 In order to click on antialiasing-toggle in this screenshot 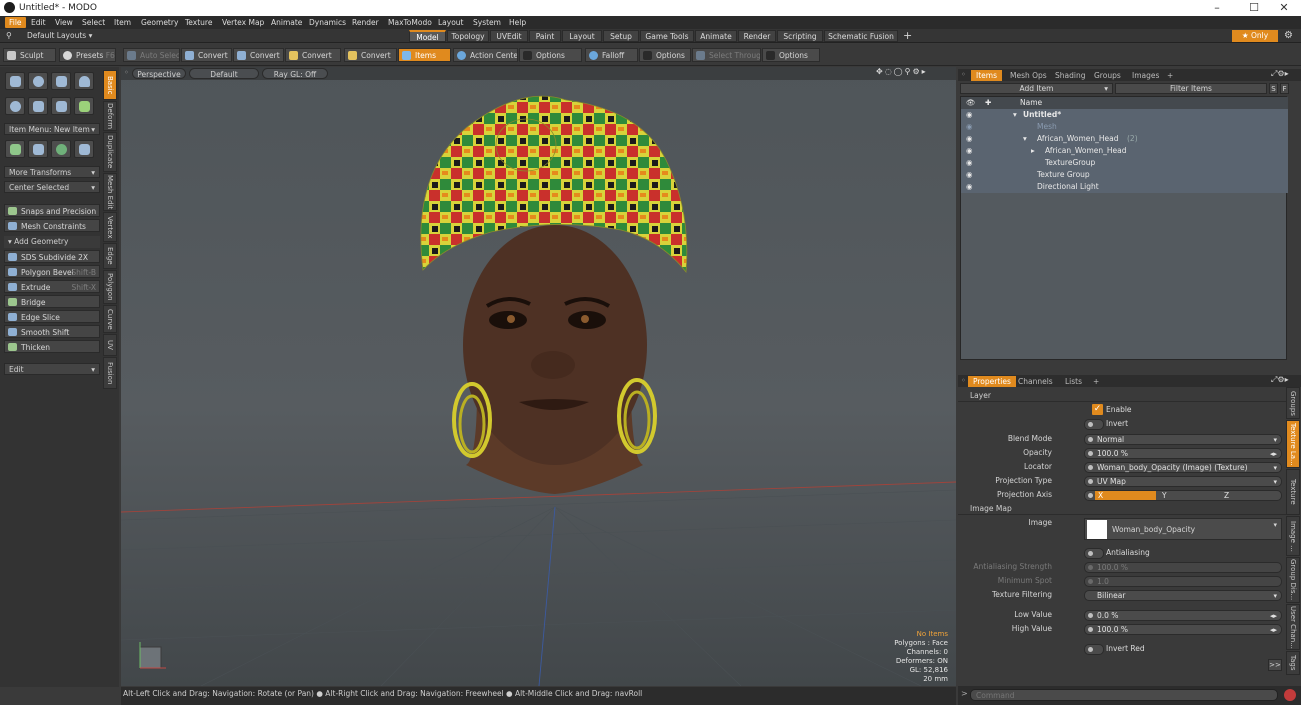, I will do `click(1094, 553)`.